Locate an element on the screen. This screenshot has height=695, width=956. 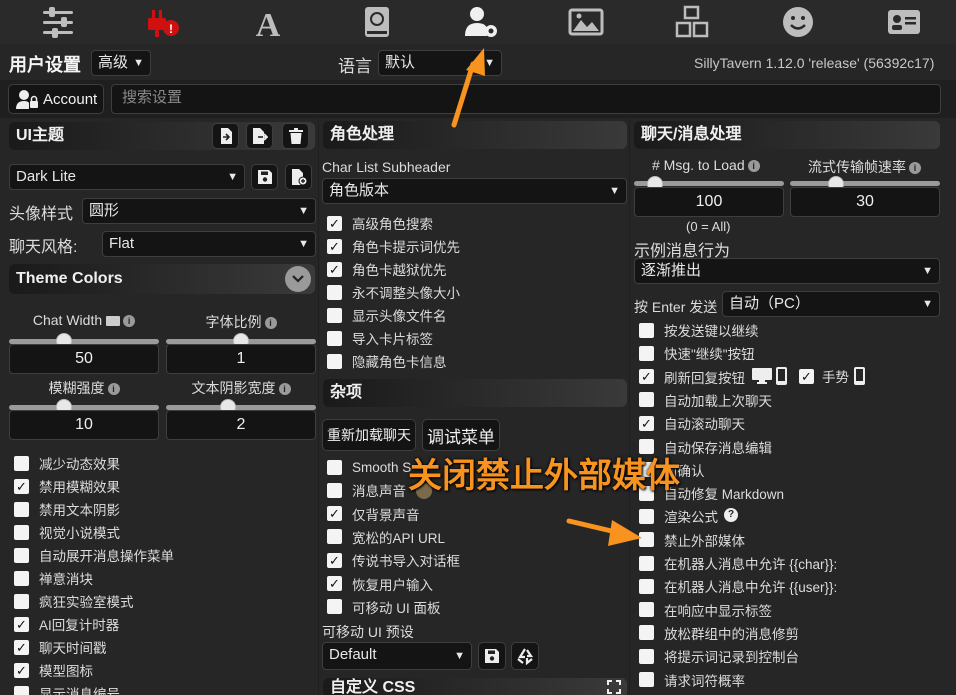
annotation-arrows is located at coordinates (546, 297).